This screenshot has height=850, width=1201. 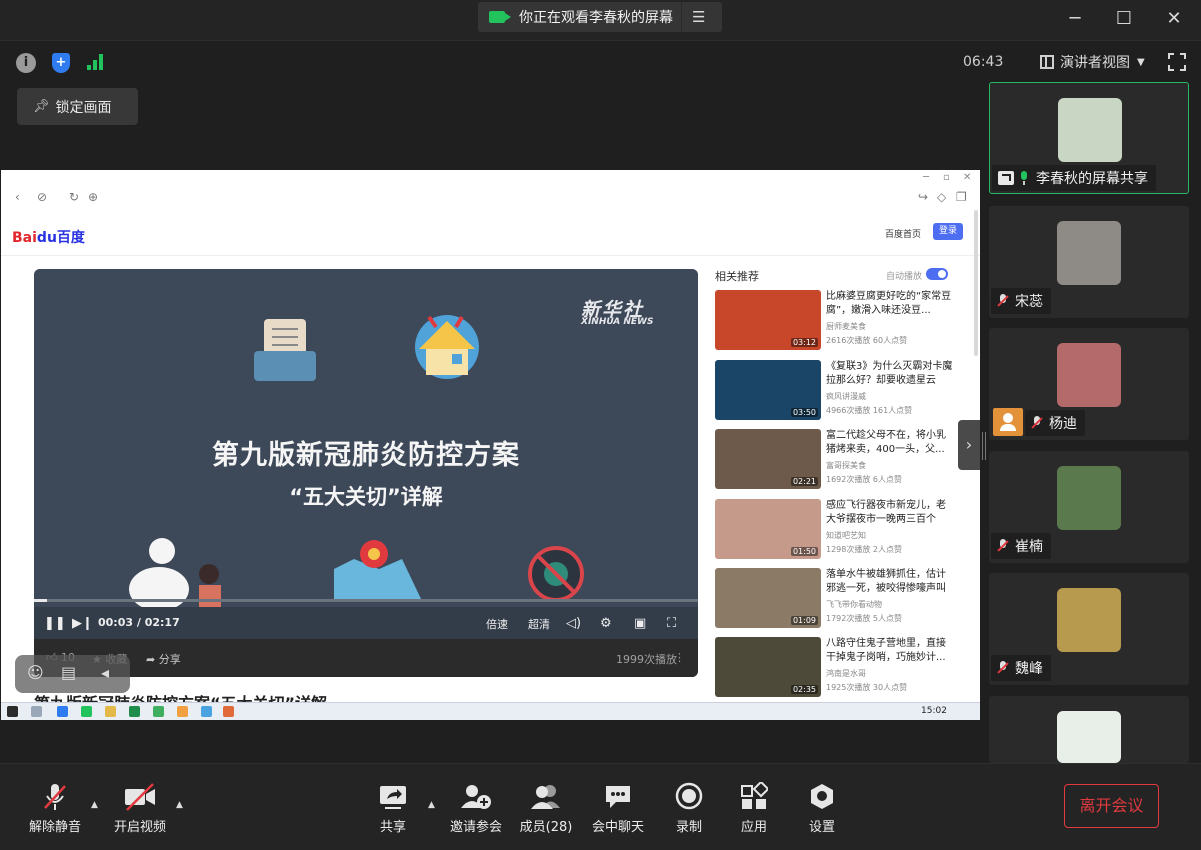 I want to click on chevron-down-icon: ▼, so click(x=1141, y=62).